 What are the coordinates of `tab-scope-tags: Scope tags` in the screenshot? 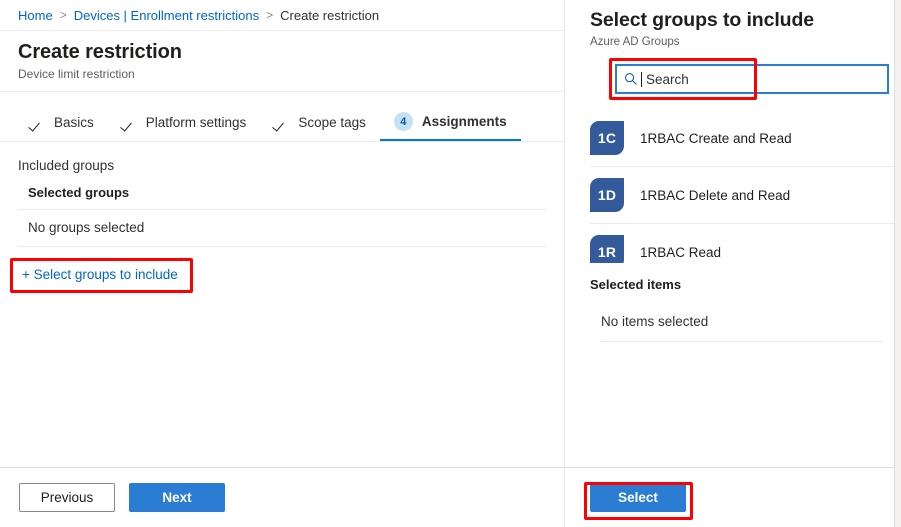 It's located at (320, 122).